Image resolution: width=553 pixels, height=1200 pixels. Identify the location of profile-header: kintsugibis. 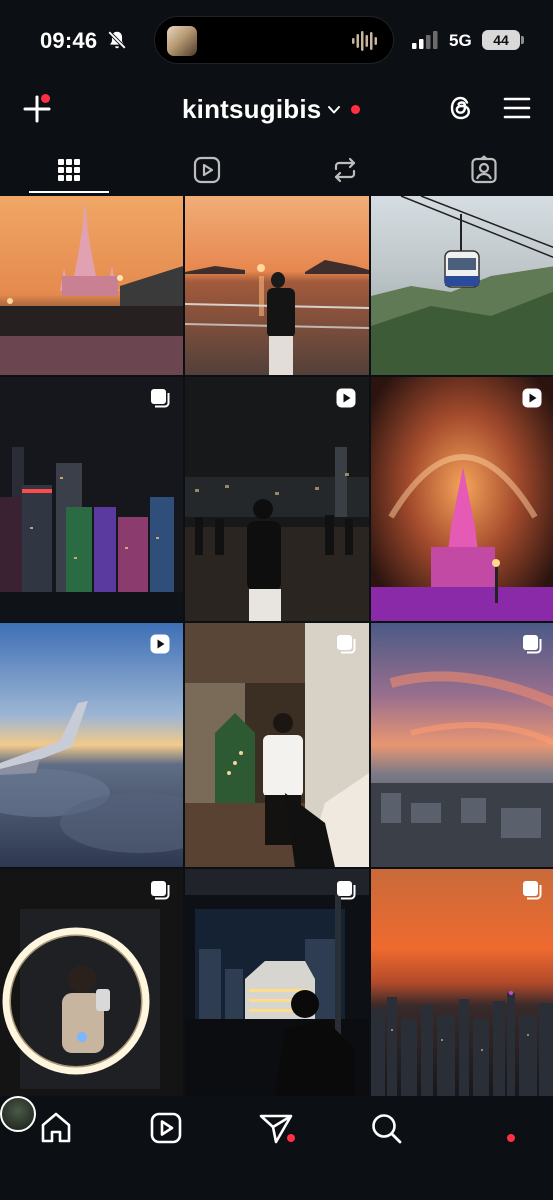
(276, 109).